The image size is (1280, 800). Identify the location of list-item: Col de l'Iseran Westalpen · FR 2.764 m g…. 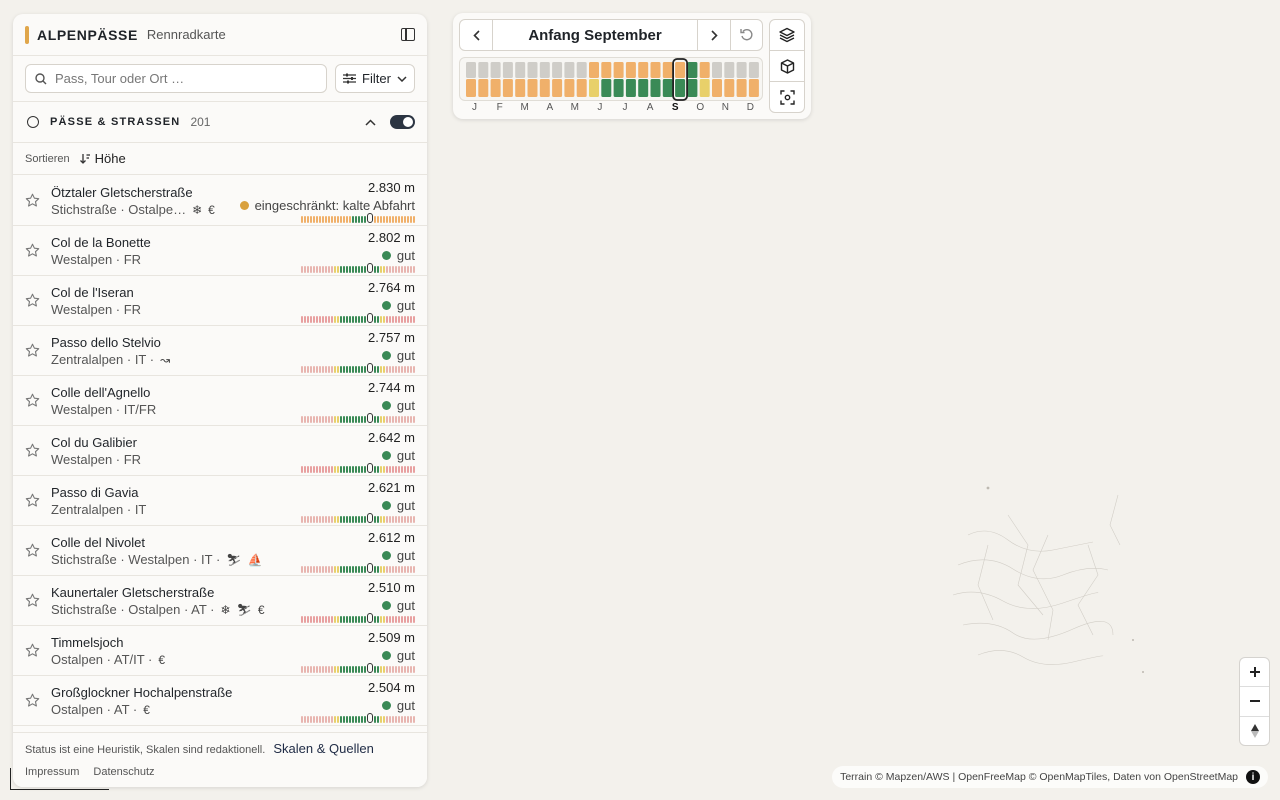
(220, 301).